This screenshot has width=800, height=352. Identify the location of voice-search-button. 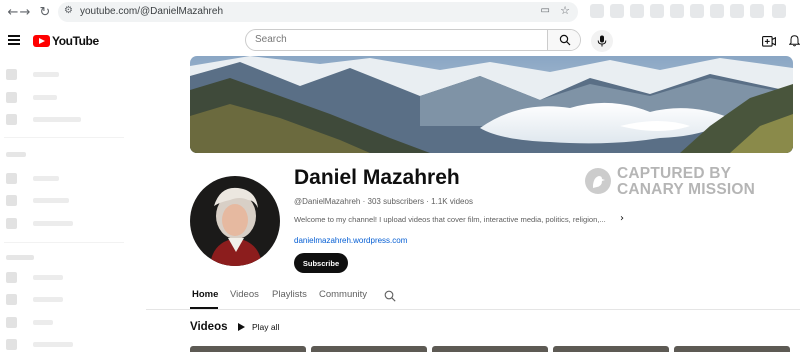
(602, 41).